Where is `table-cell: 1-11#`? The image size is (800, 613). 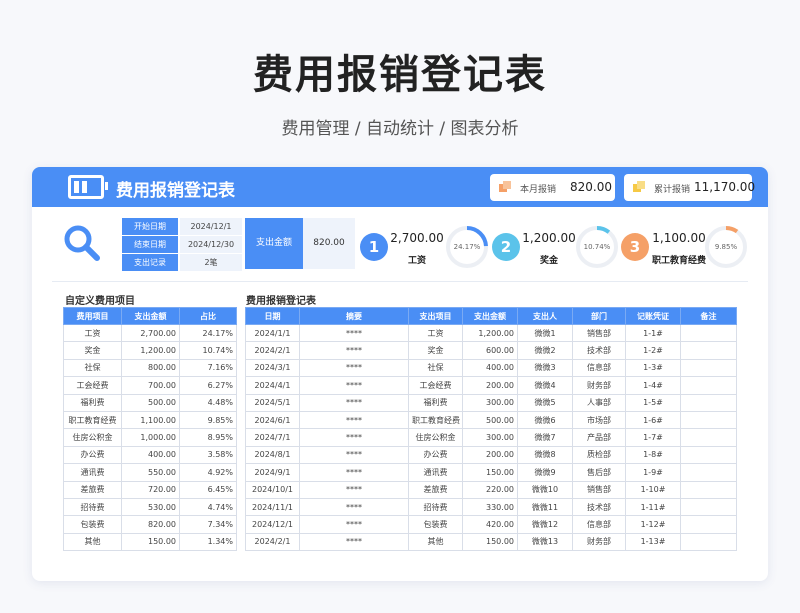 table-cell: 1-11# is located at coordinates (653, 507).